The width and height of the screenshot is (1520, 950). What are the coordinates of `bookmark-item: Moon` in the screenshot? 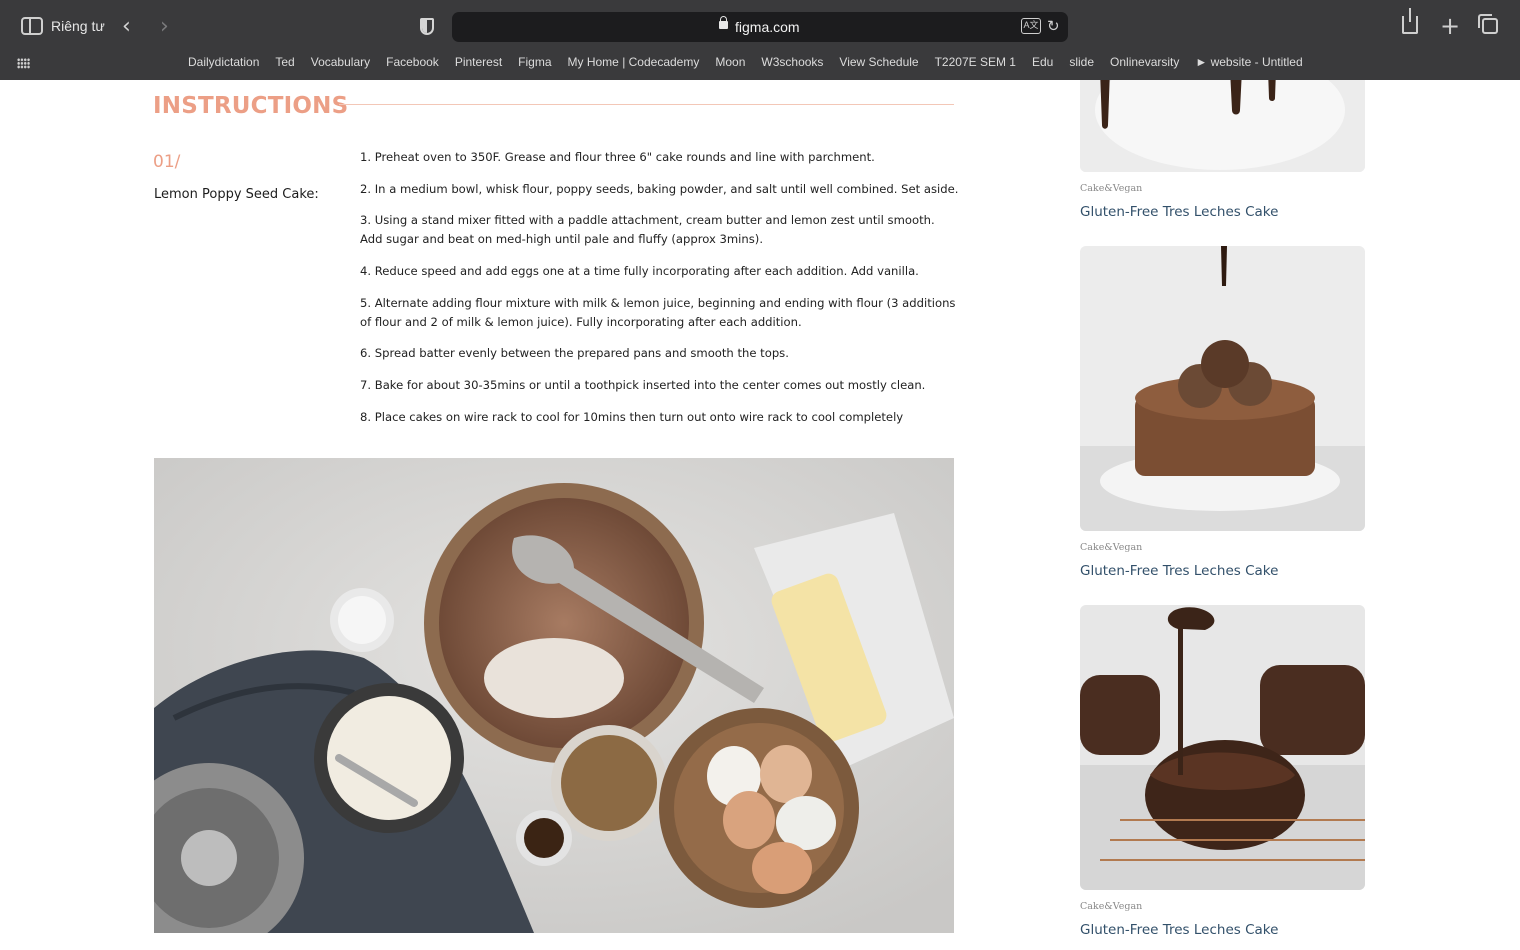 It's located at (730, 62).